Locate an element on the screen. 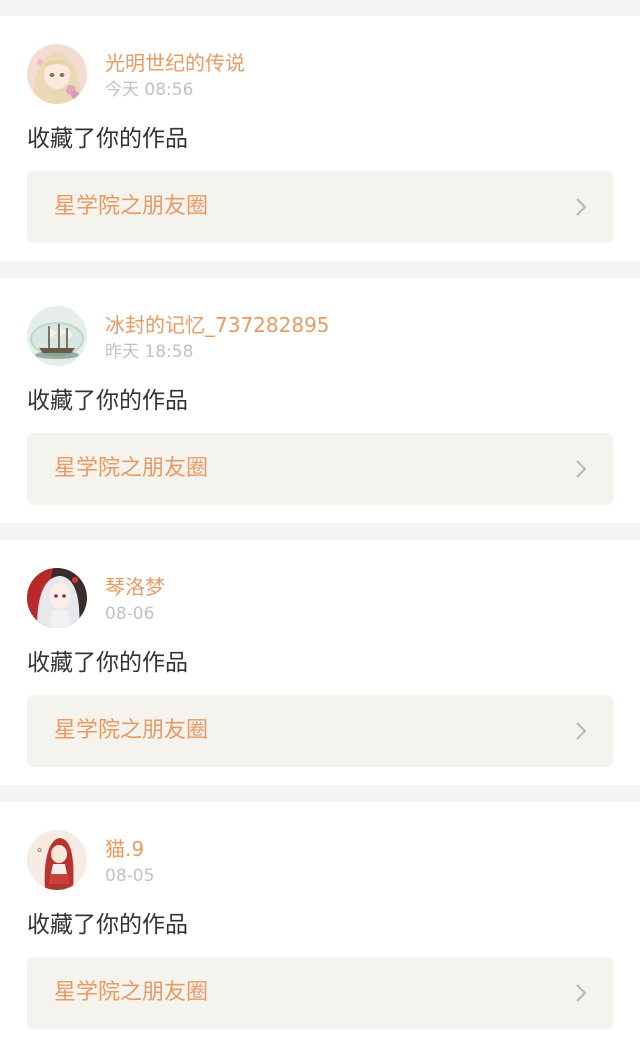 This screenshot has height=1047, width=640. timestamp: 08-06 is located at coordinates (130, 614).